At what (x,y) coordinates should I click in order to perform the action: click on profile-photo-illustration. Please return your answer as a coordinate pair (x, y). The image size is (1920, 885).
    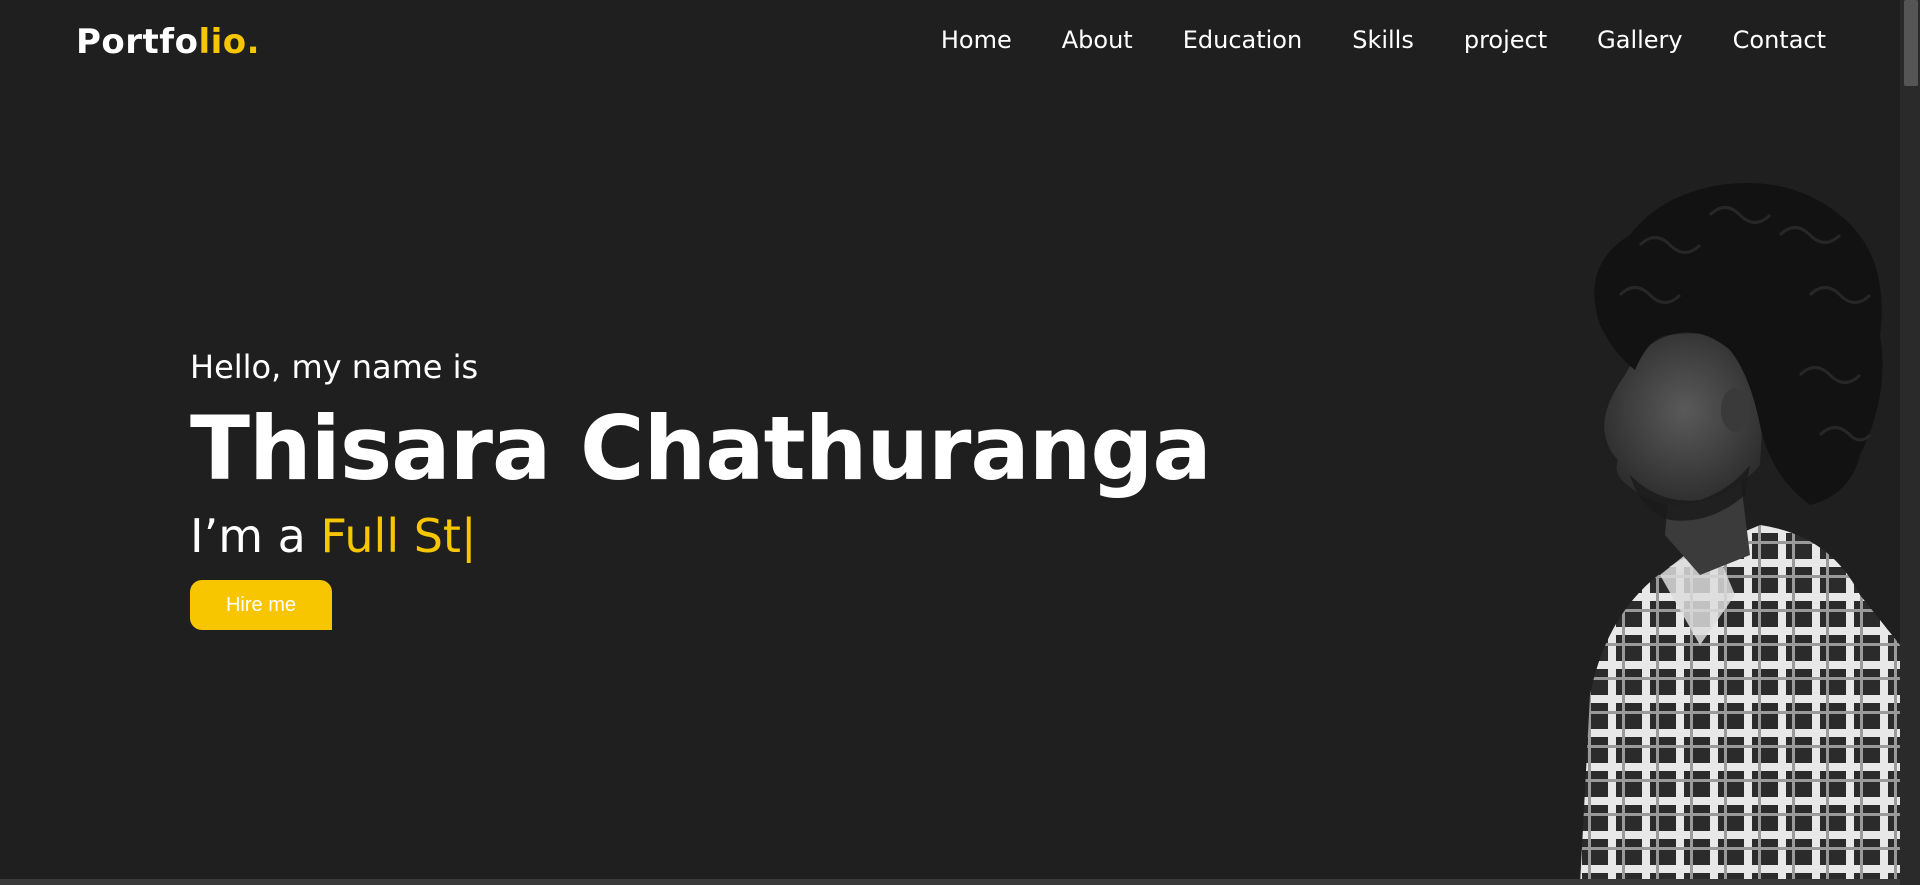
    Looking at the image, I should click on (1740, 534).